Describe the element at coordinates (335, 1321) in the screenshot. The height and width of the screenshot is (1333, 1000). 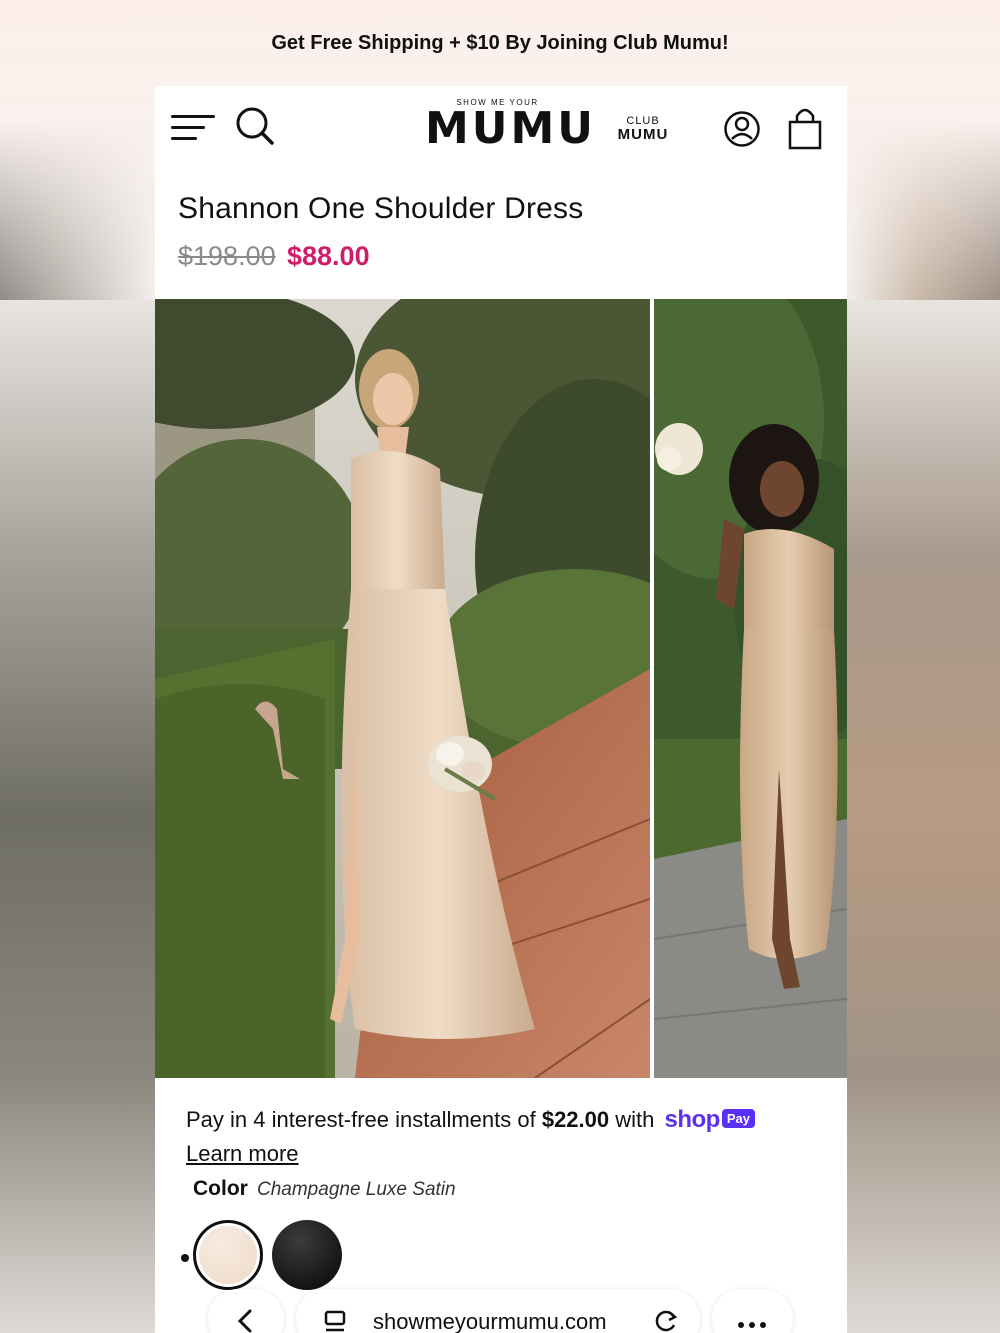
I see `tabs-icon` at that location.